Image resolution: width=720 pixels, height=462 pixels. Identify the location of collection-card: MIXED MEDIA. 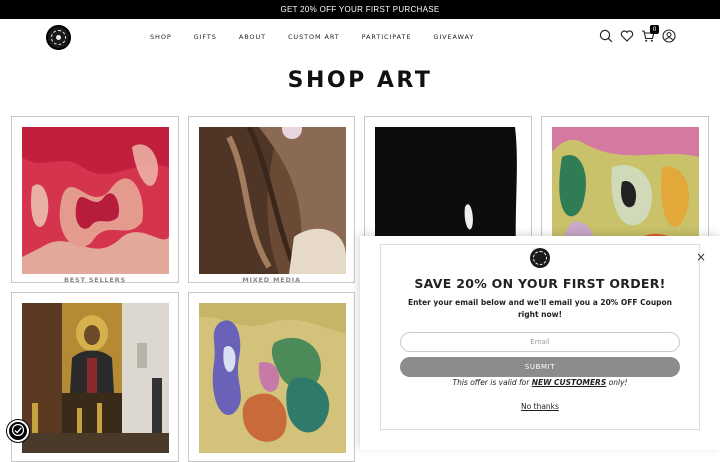
(271, 200).